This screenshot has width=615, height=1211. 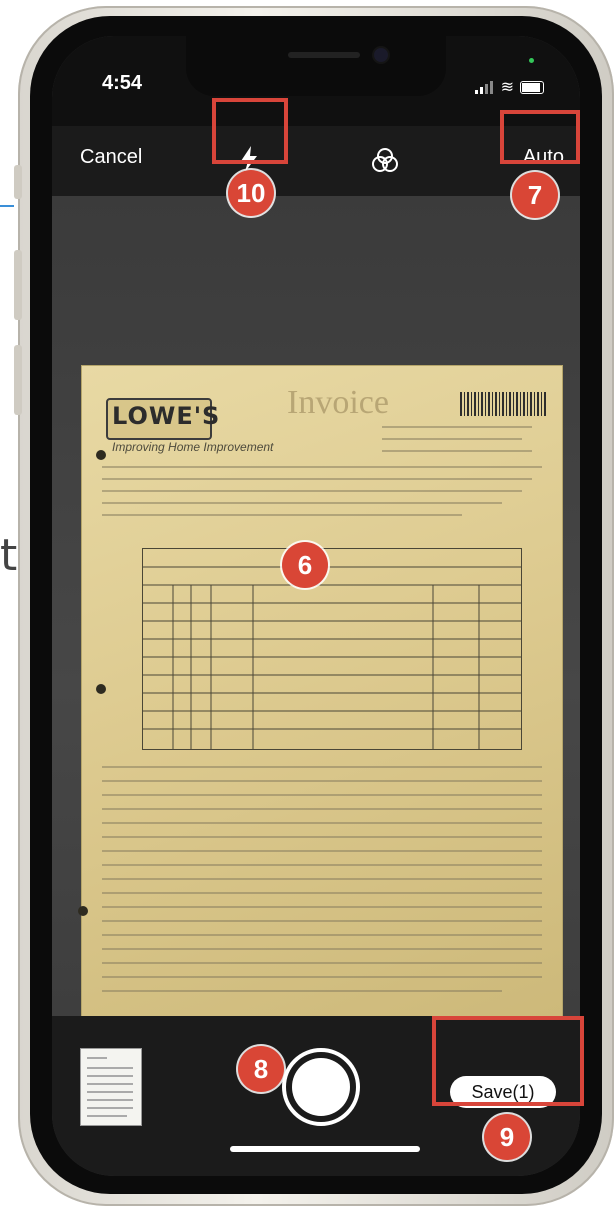 I want to click on cellular-signal-icon, so click(x=484, y=85).